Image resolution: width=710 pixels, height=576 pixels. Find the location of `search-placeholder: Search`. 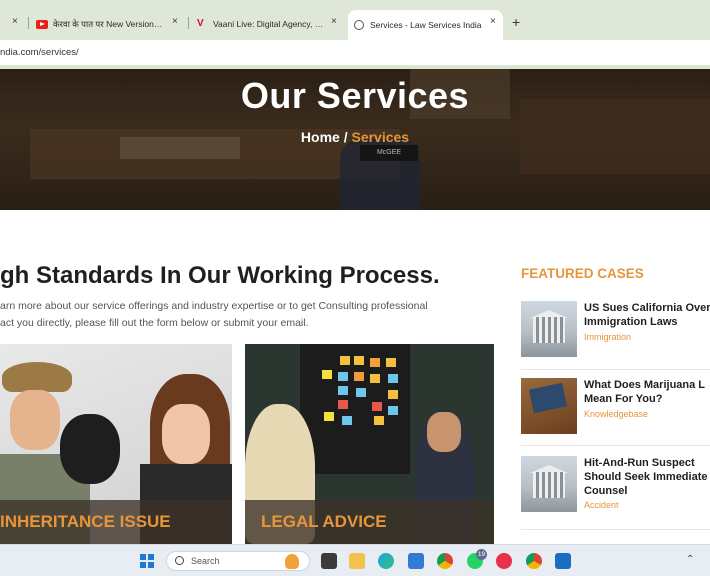

search-placeholder: Search is located at coordinates (205, 561).